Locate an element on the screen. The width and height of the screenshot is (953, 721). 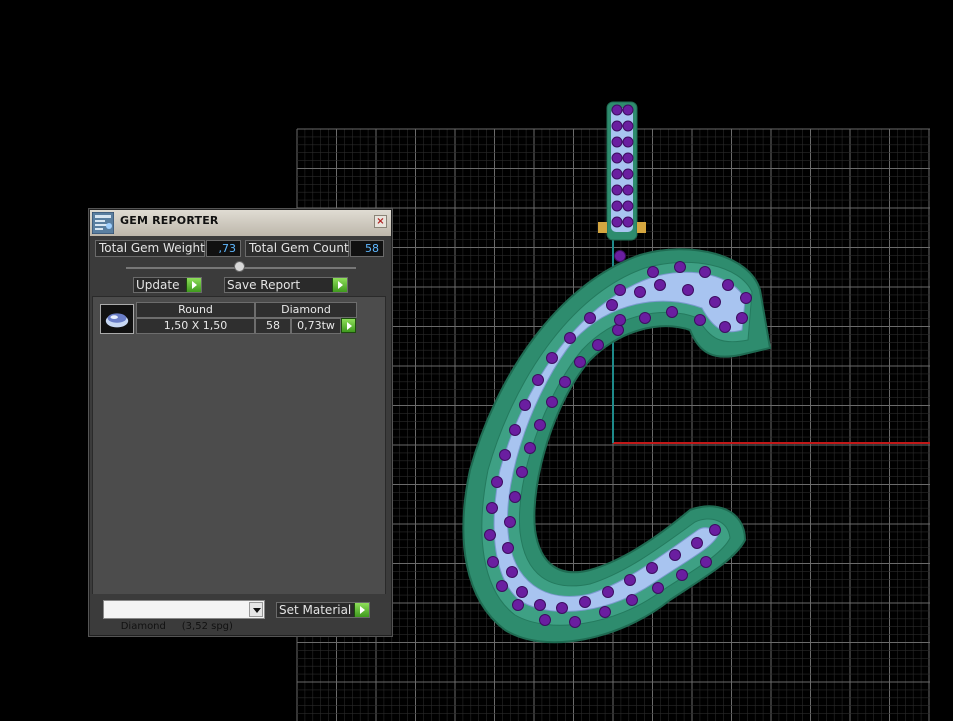
close-icon: × is located at coordinates (380, 221).